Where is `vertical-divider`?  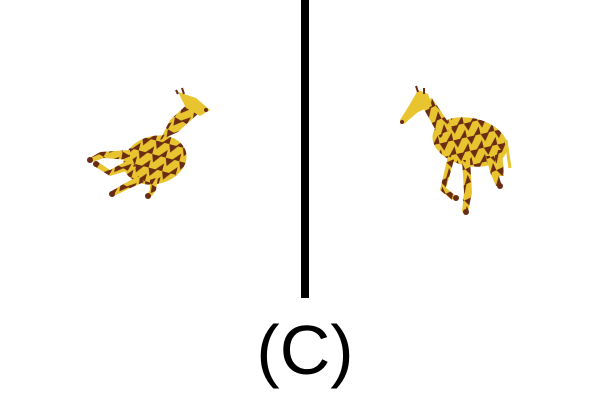
vertical-divider is located at coordinates (305, 149).